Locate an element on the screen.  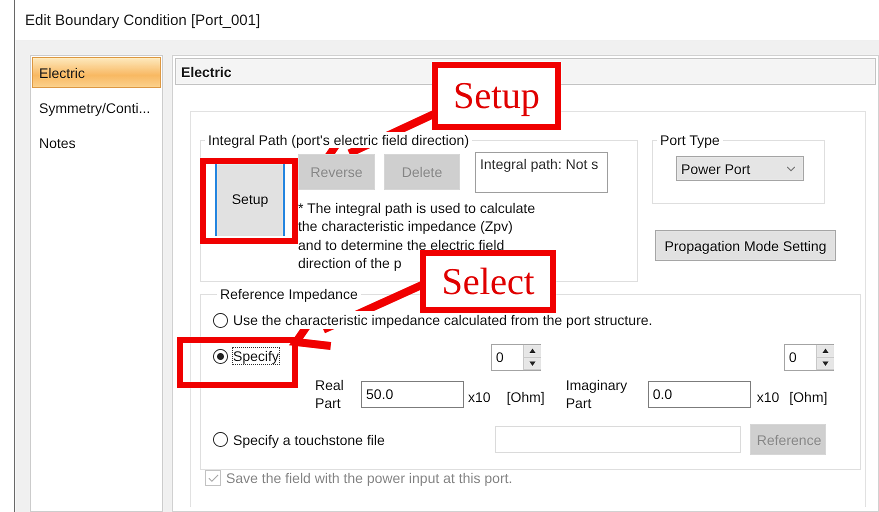
sidebar-item: Notes is located at coordinates (96, 142).